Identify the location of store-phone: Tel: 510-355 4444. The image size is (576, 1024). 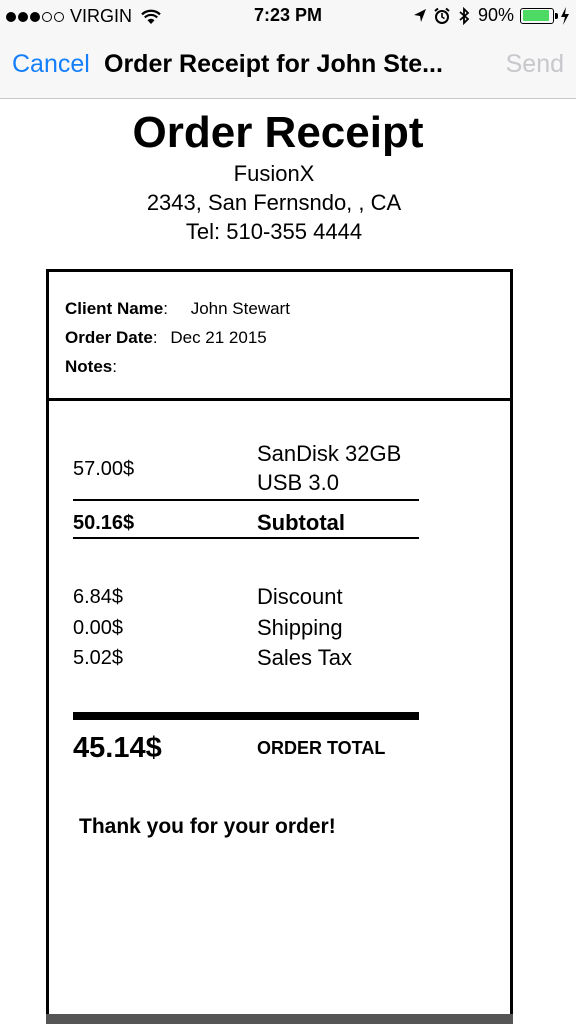
(274, 231).